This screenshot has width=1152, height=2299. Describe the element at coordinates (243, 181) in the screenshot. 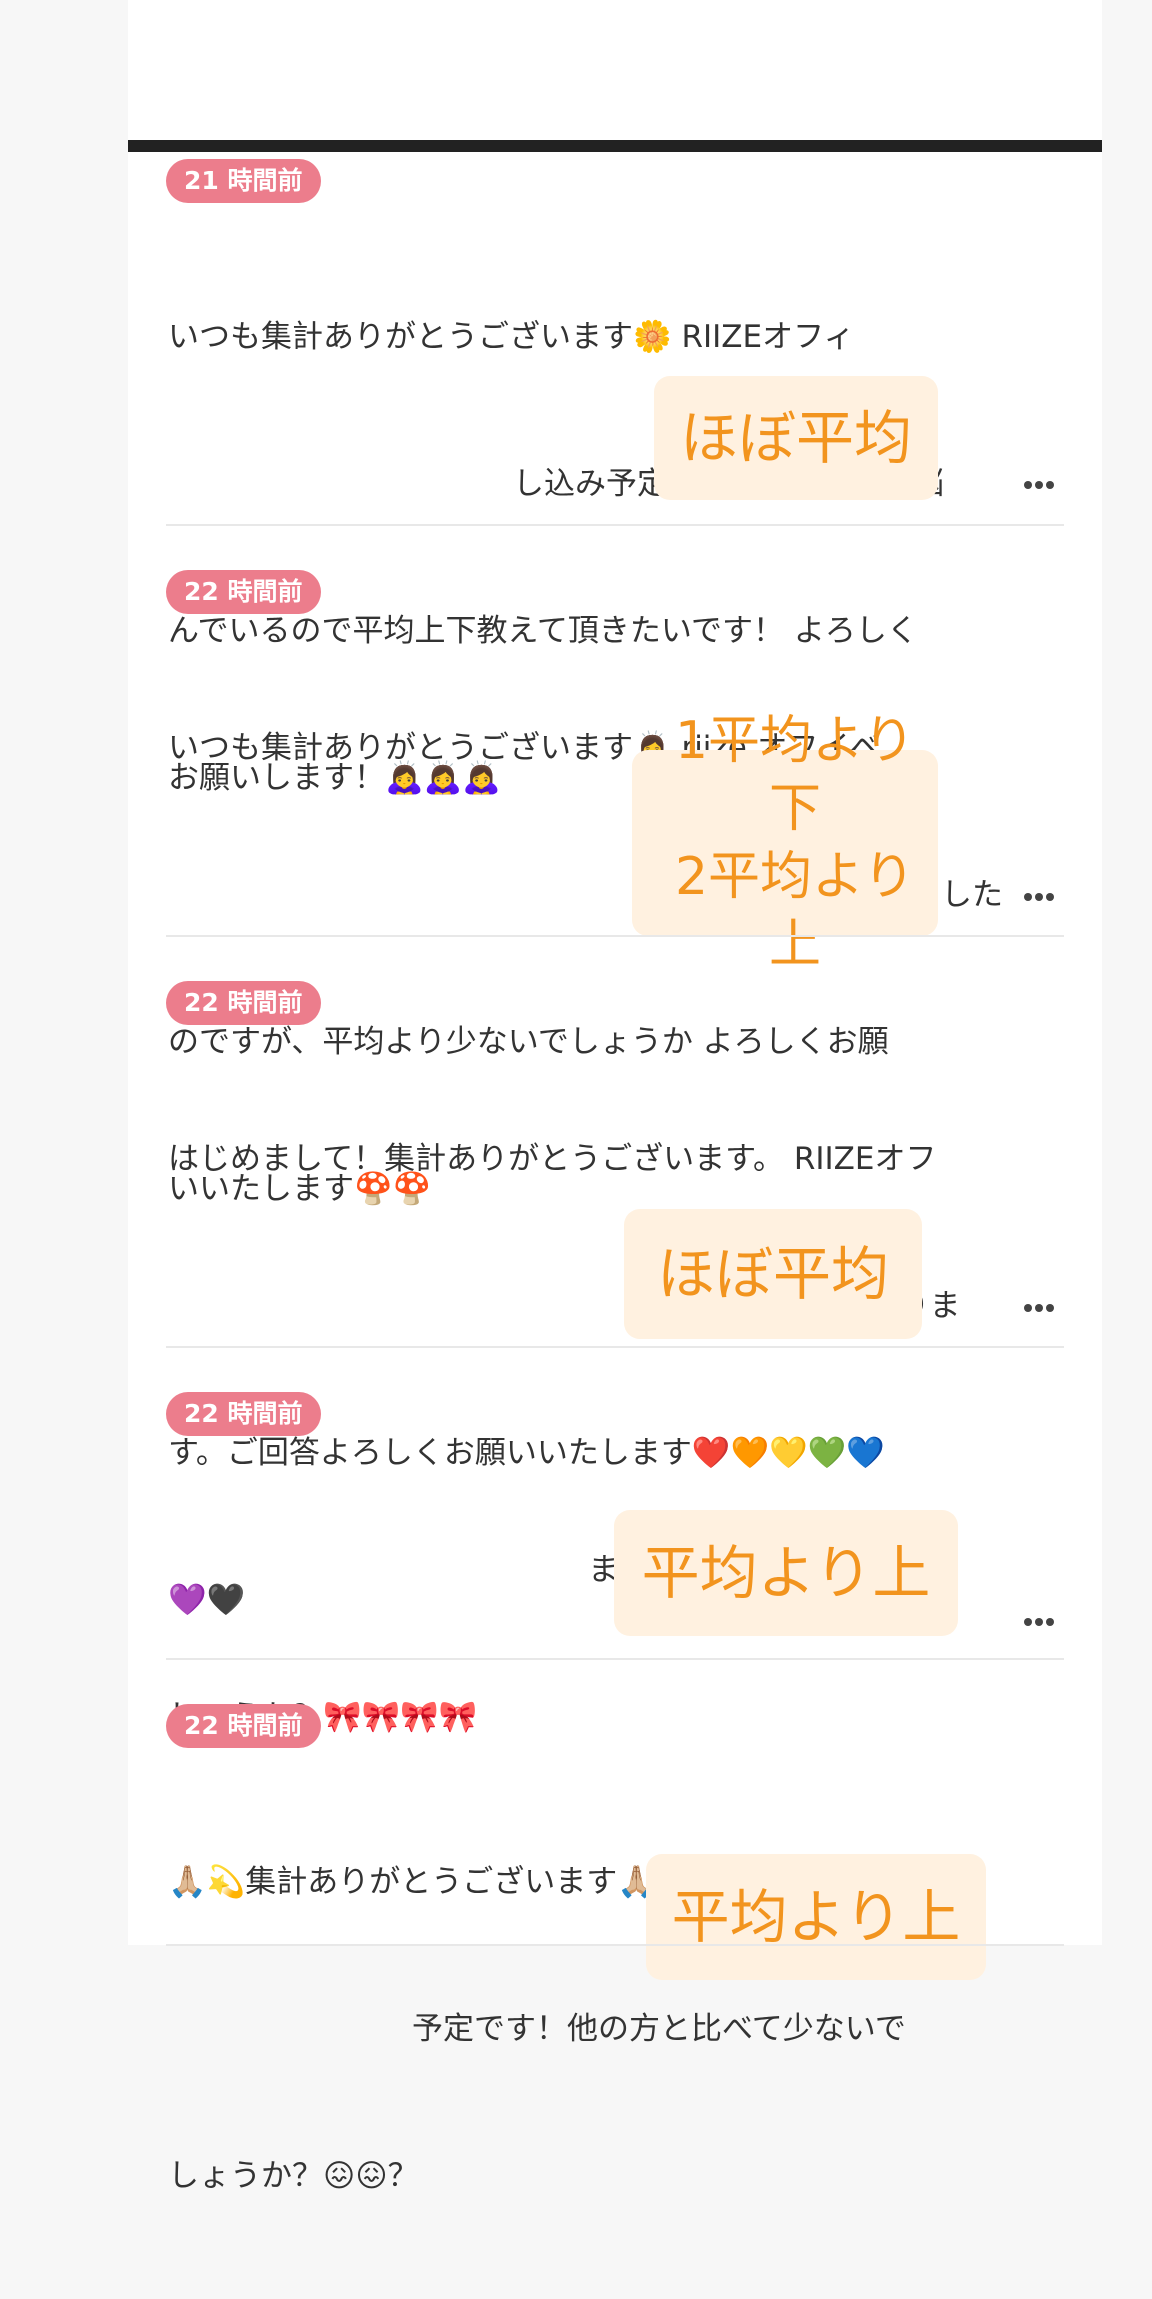

I see `time-badge: 21 時間前` at that location.